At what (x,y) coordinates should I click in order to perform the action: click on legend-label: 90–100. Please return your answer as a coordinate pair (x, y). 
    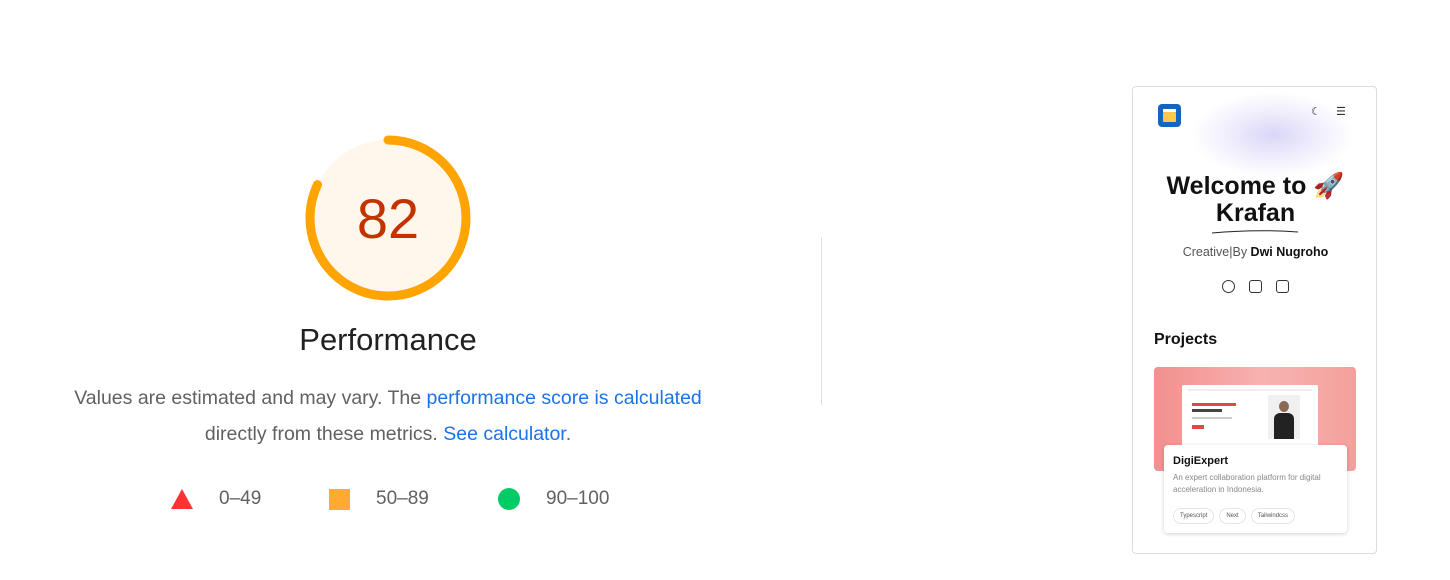
    Looking at the image, I should click on (578, 498).